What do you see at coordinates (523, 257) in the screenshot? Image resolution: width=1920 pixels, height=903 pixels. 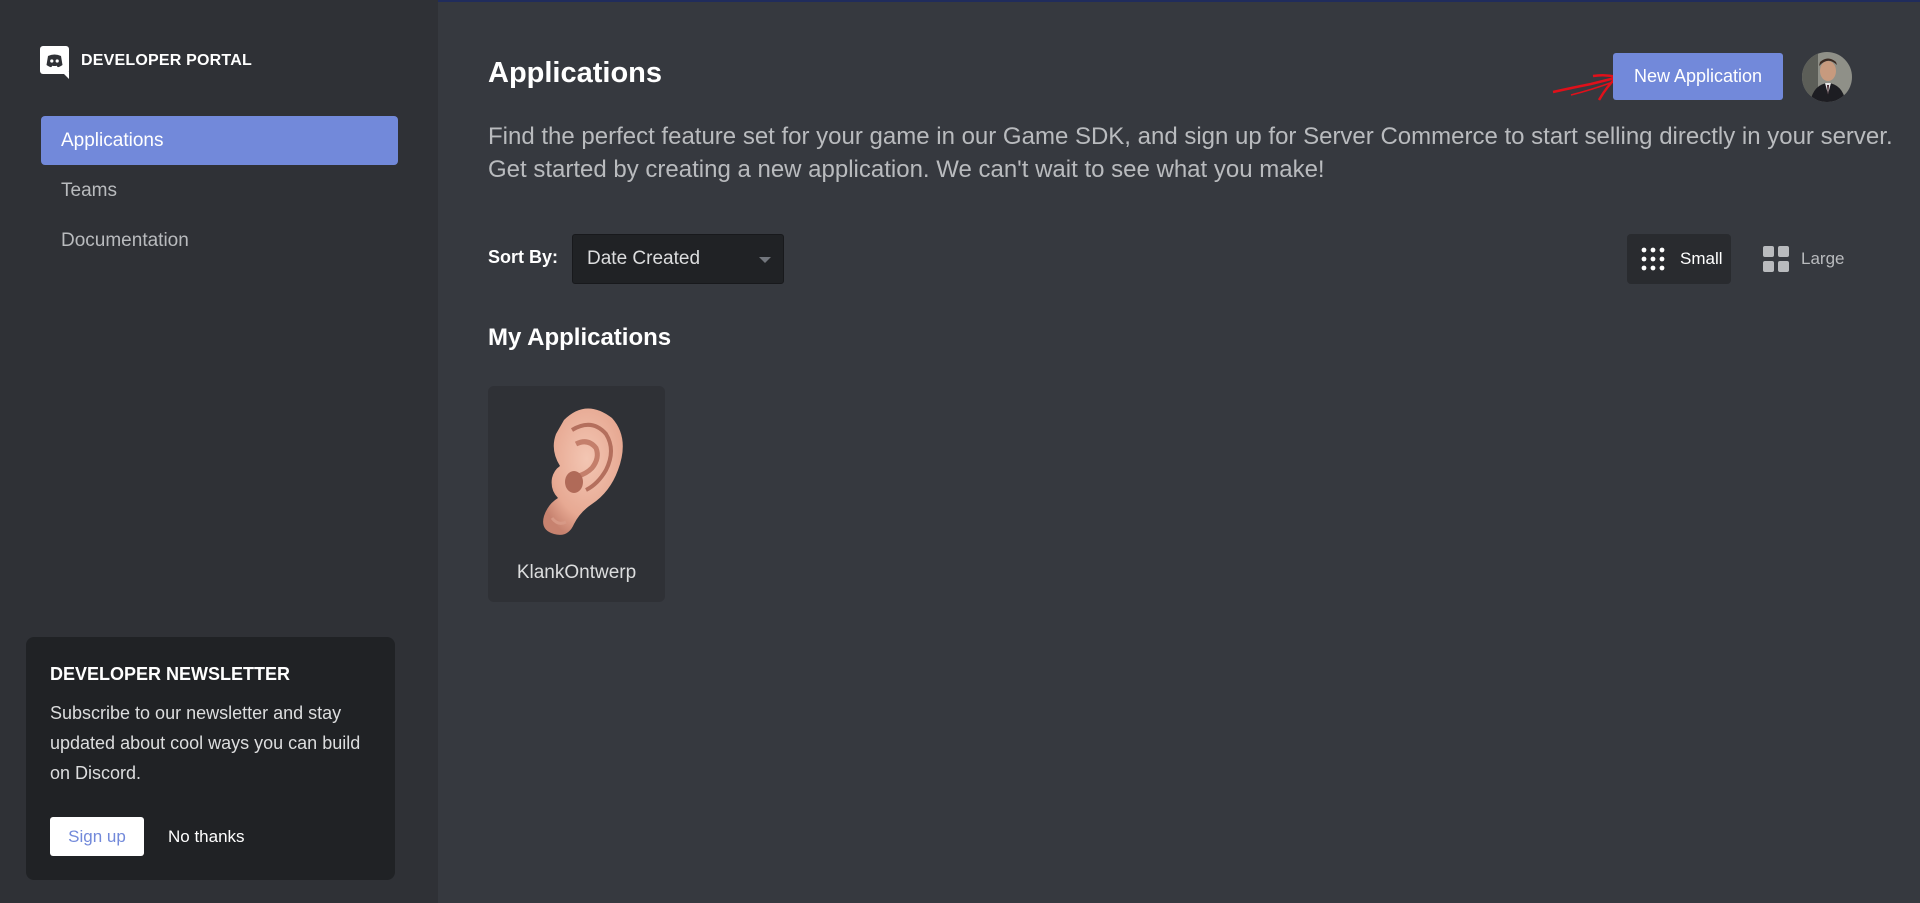 I see `sort-label: Sort By:` at bounding box center [523, 257].